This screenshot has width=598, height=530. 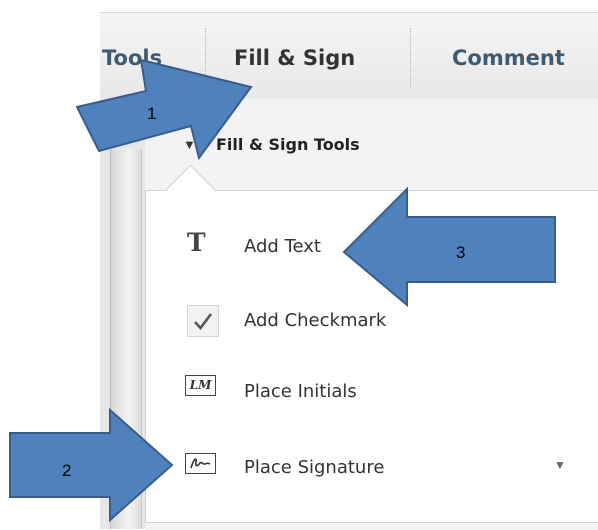 I want to click on callout-number-3: 3, so click(x=461, y=252).